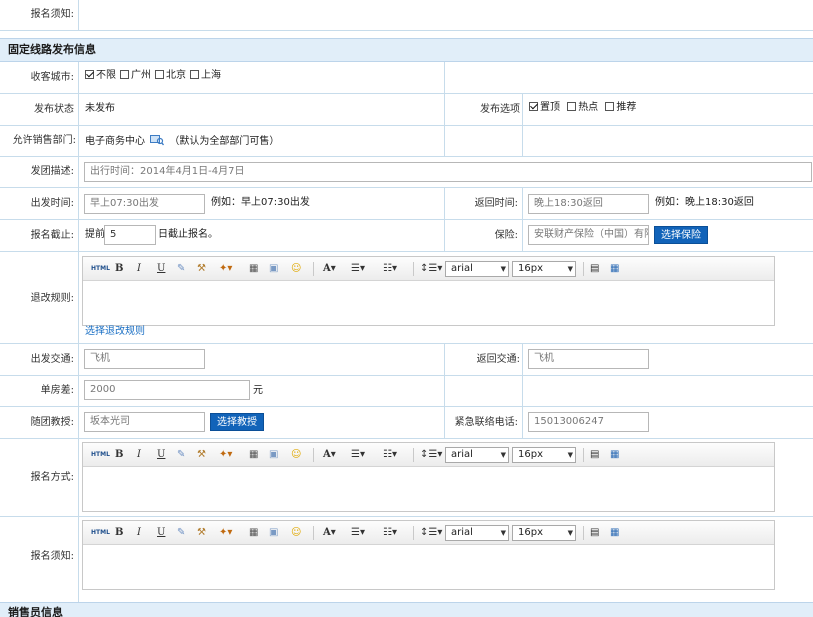 This screenshot has height=617, width=813. What do you see at coordinates (448, 172) in the screenshot?
I see `group-desc-input: 出行时间：2014年4月1日-4月7日` at bounding box center [448, 172].